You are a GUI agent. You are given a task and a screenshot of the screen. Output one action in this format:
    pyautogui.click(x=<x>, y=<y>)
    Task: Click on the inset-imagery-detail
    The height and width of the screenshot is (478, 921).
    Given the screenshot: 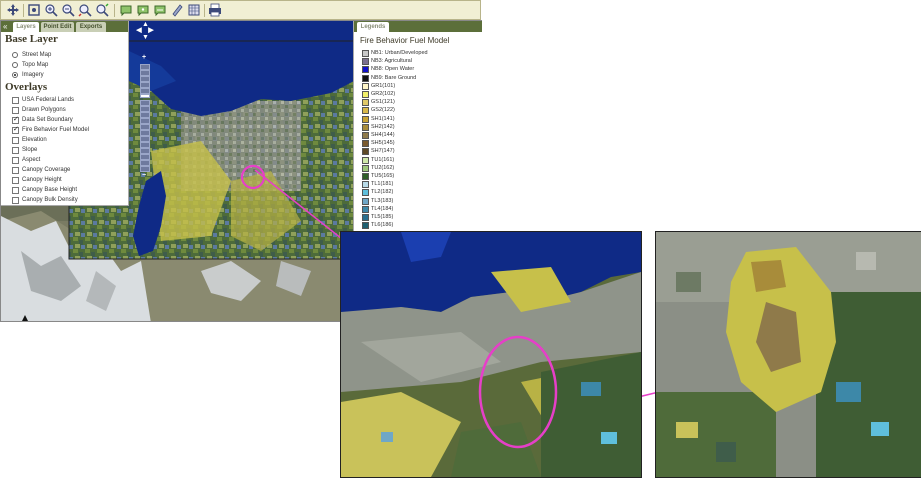 What is the action you would take?
    pyautogui.click(x=788, y=354)
    